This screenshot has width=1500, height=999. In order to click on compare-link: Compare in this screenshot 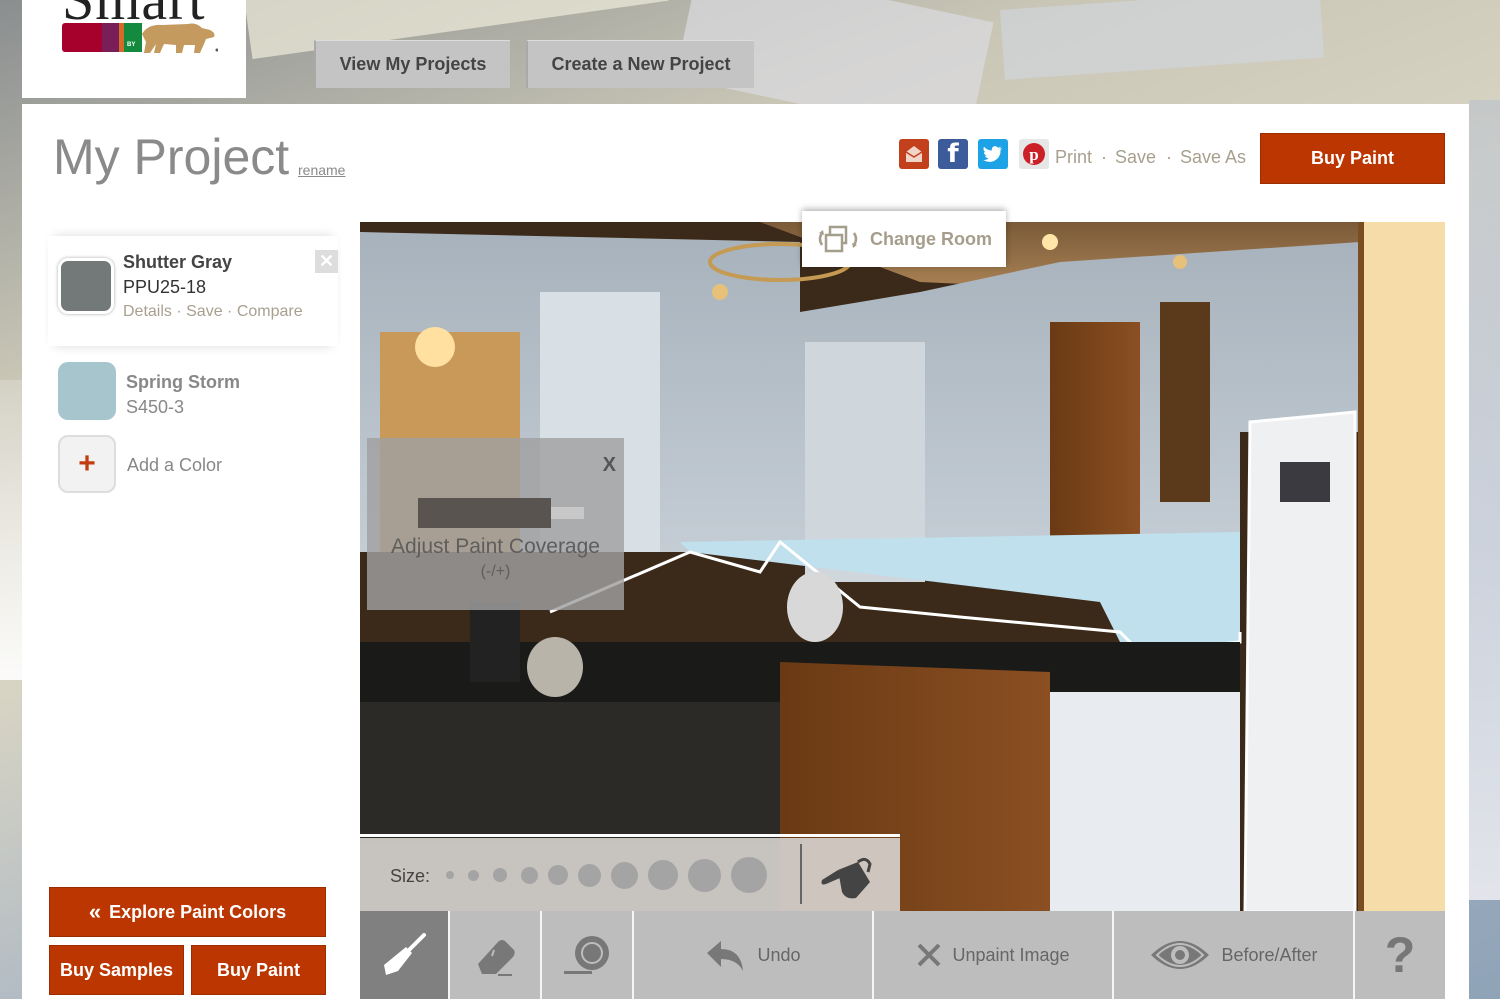, I will do `click(270, 311)`.